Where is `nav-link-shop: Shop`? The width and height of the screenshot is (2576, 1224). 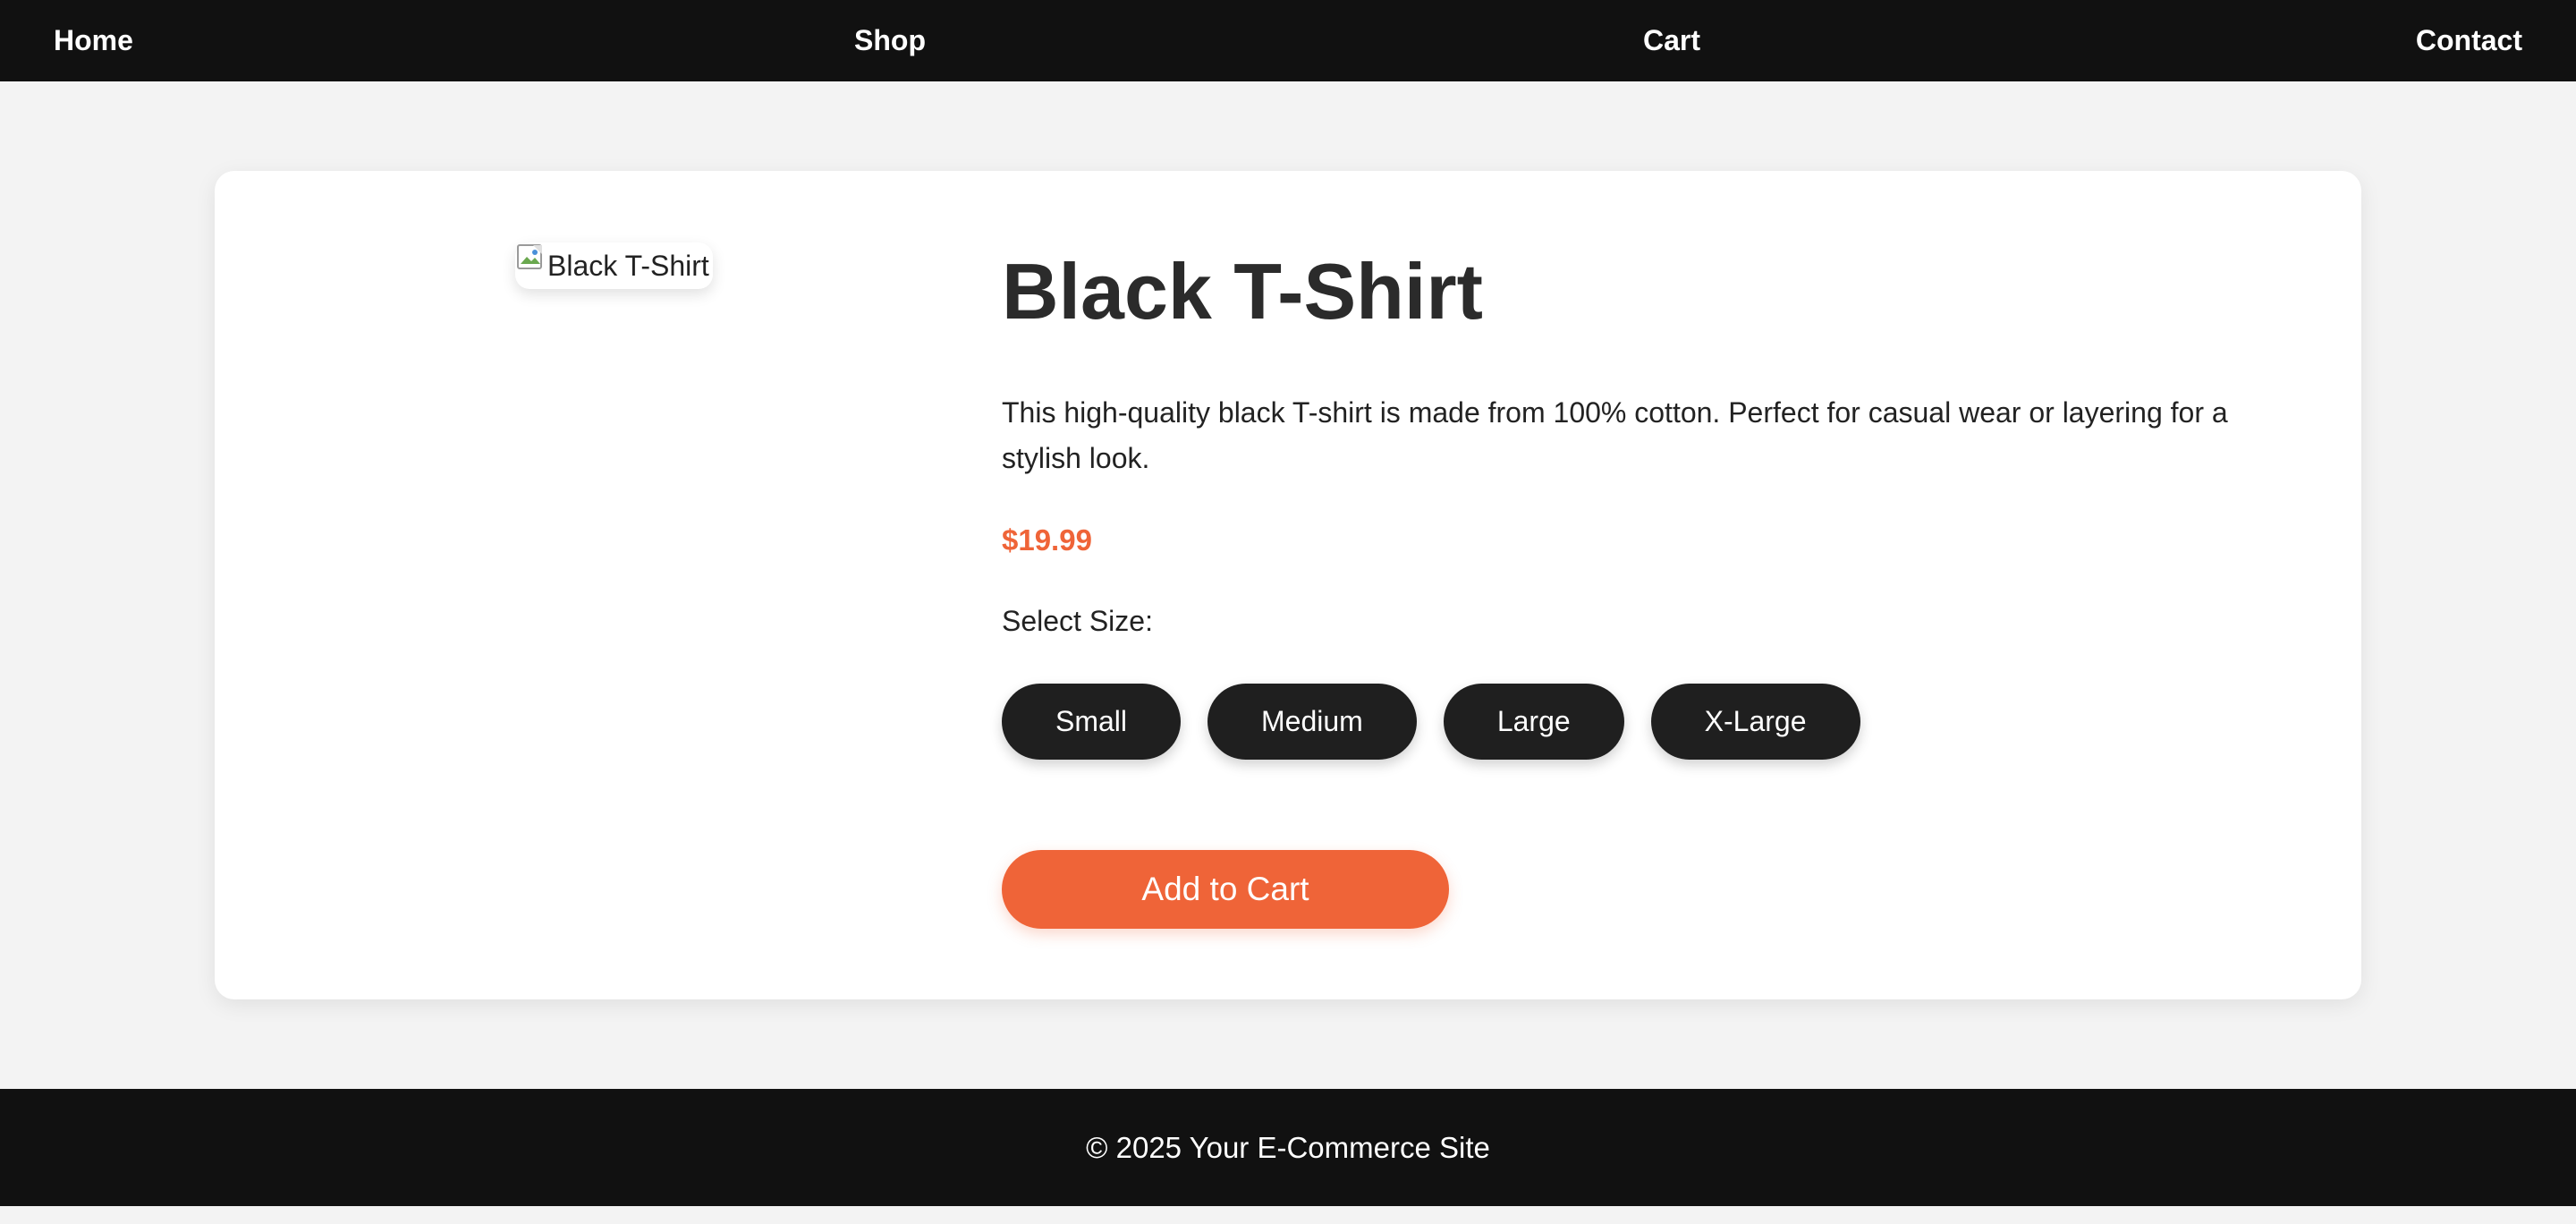 nav-link-shop: Shop is located at coordinates (890, 40).